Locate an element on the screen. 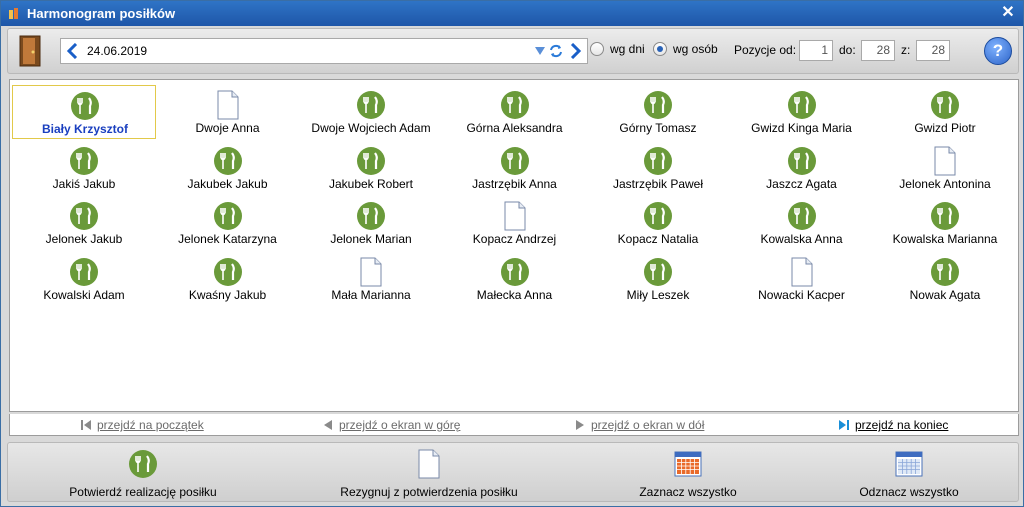  person-item: Kowalska Marianna is located at coordinates (945, 223).